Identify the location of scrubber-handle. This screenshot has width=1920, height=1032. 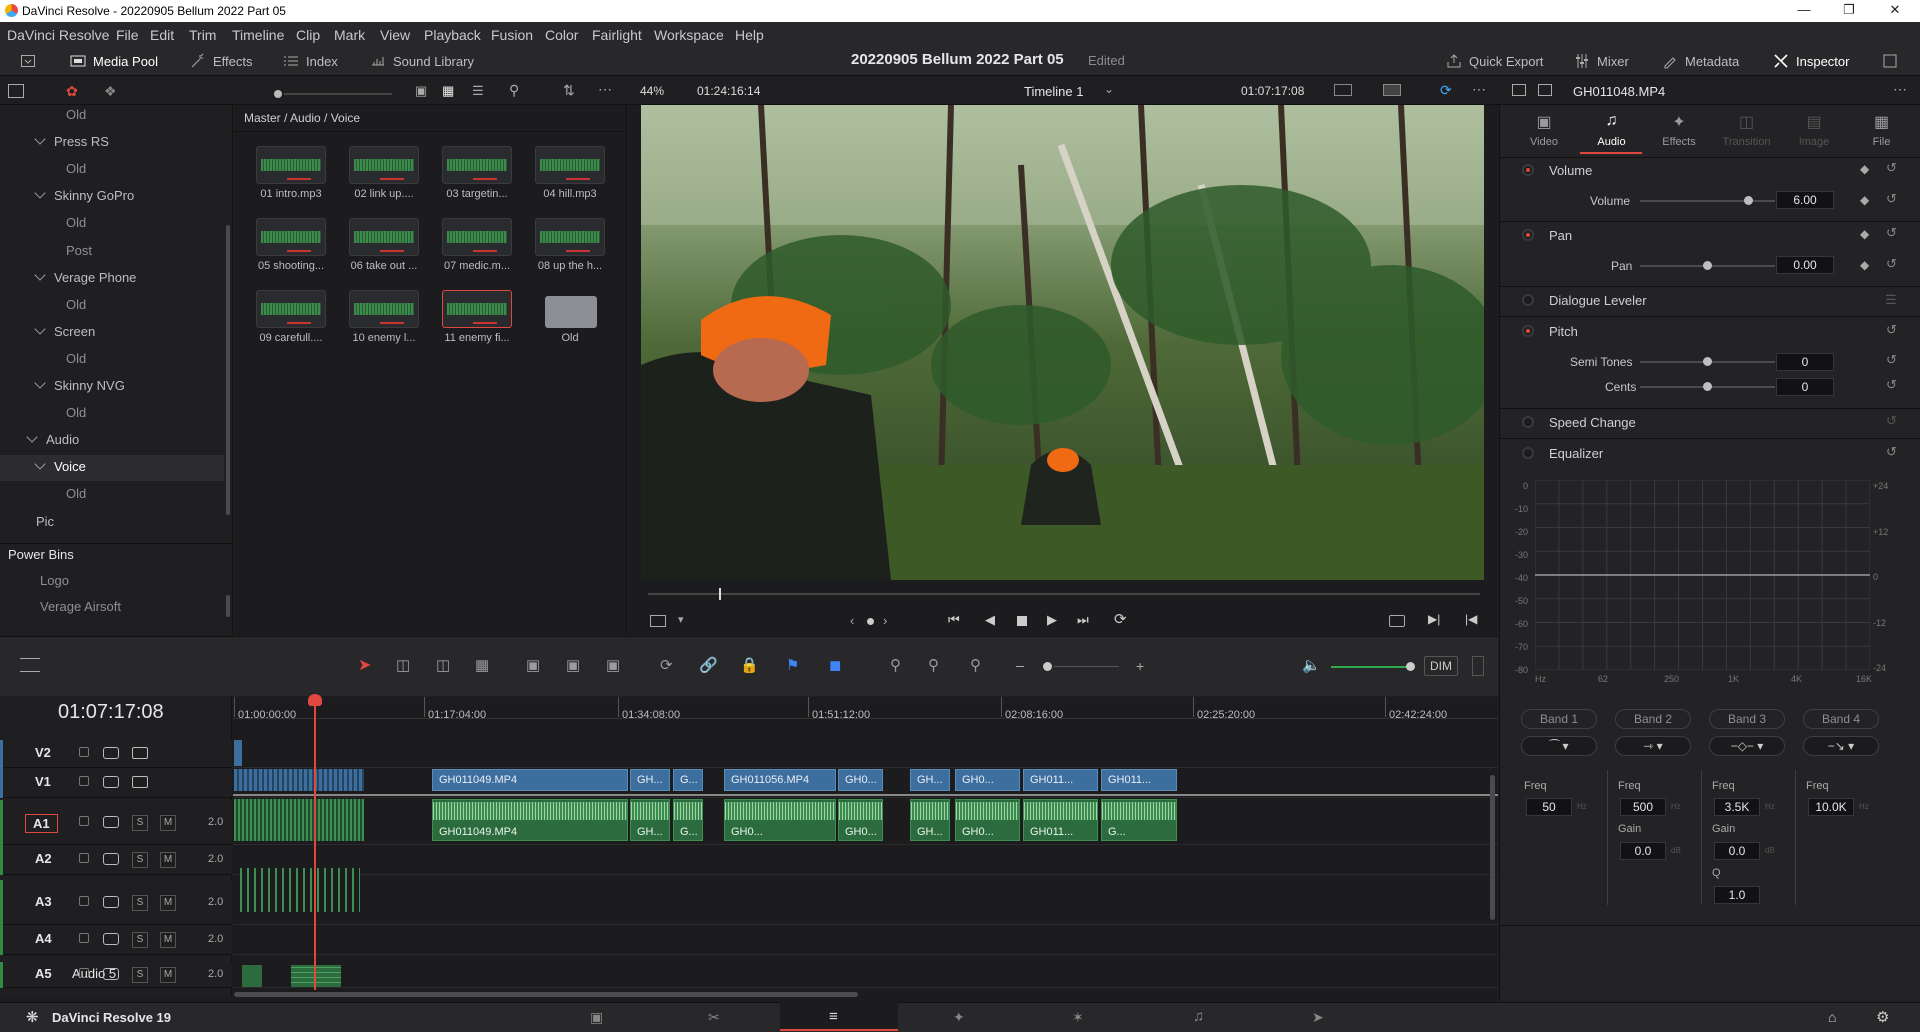
(720, 594).